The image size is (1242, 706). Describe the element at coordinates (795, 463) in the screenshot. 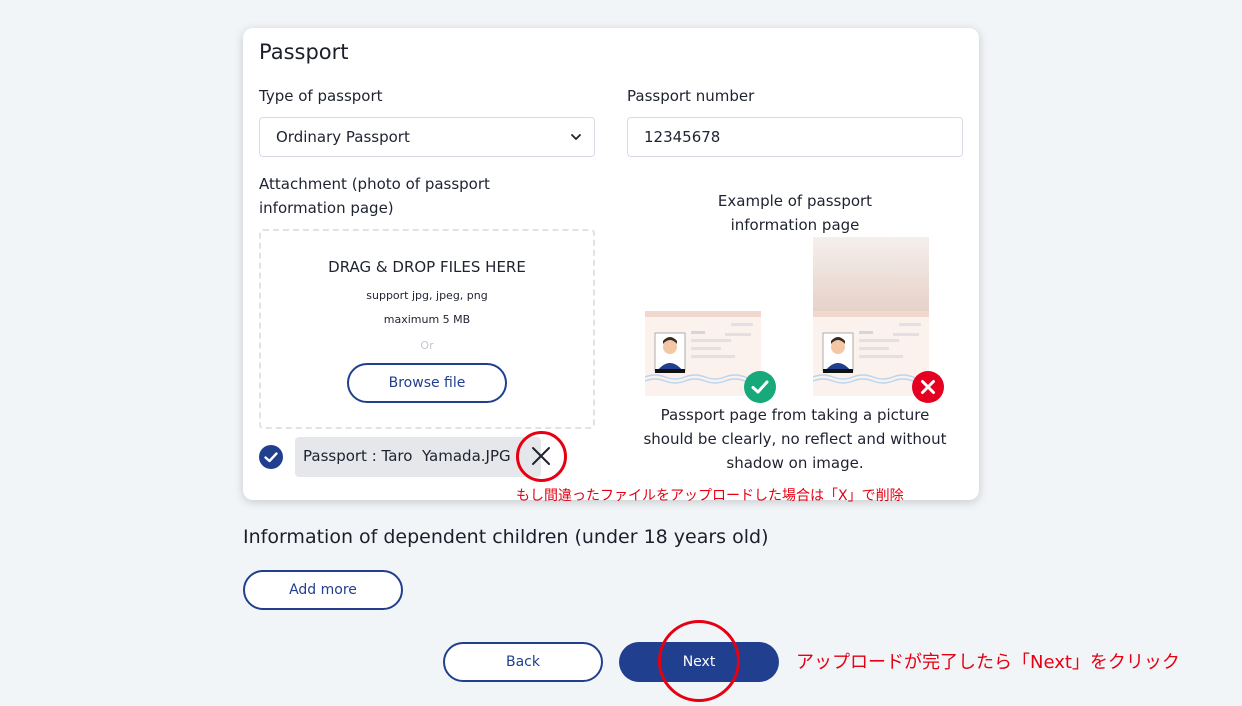

I see `example-note-line3: shadow on image.` at that location.